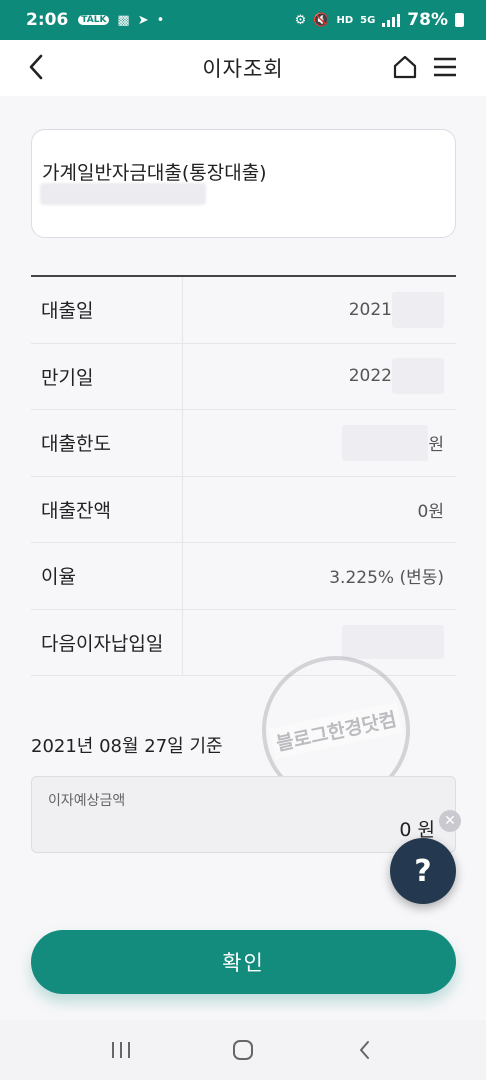 This screenshot has width=486, height=1080. What do you see at coordinates (459, 20) in the screenshot?
I see `battery-icon` at bounding box center [459, 20].